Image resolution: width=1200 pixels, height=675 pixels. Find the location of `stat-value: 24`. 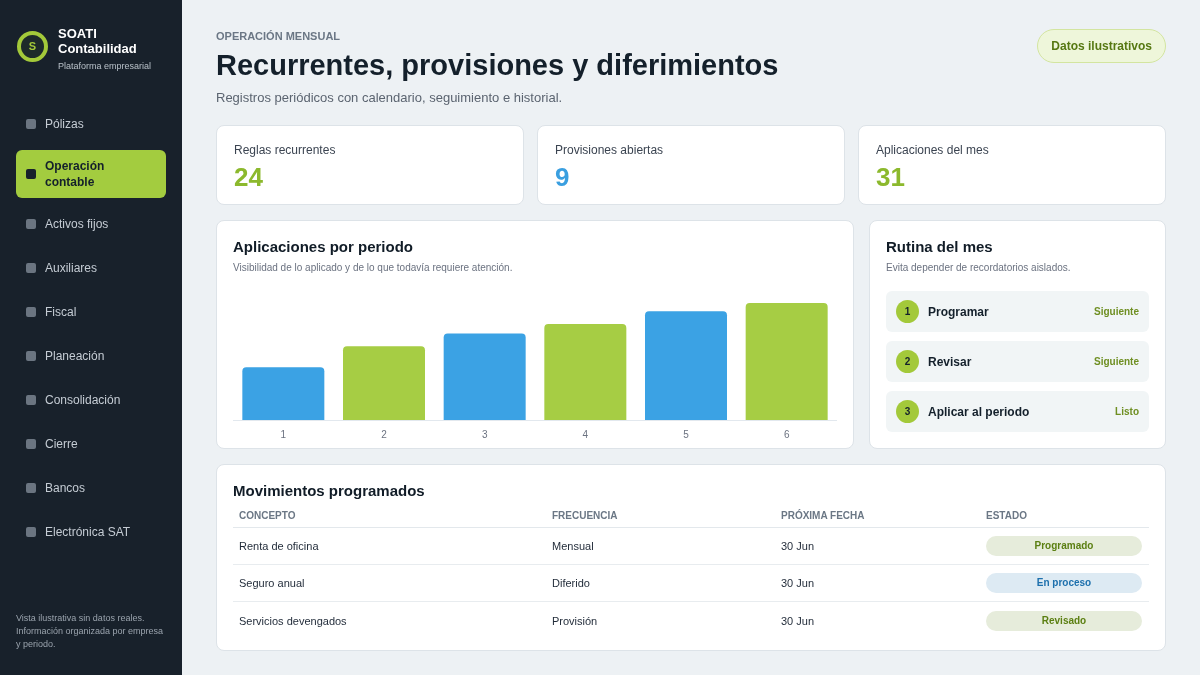

stat-value: 24 is located at coordinates (249, 177).